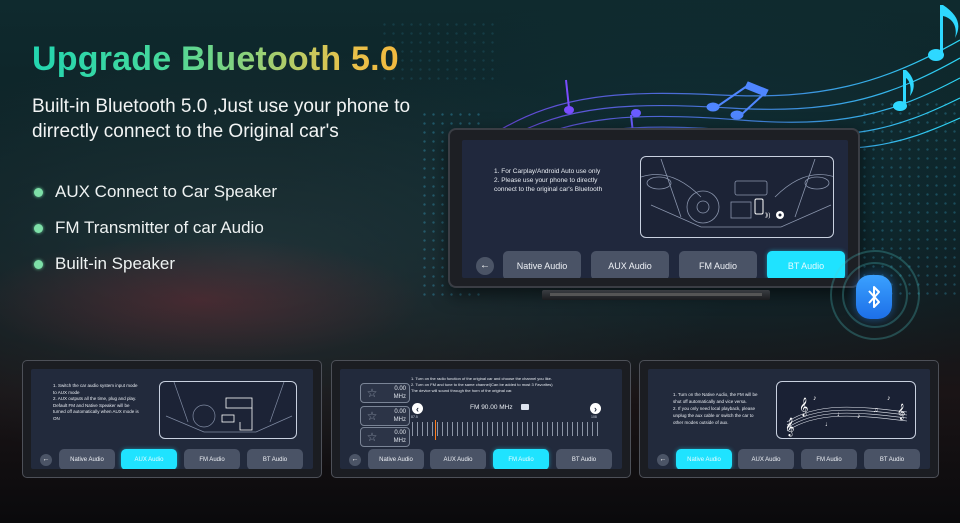 The image size is (960, 523). What do you see at coordinates (846, 416) in the screenshot?
I see `music-staff-icon: 𝄞 𝄞 𝄞 ♪ ♩ ♪ ♫ ♪ ♩` at bounding box center [846, 416].